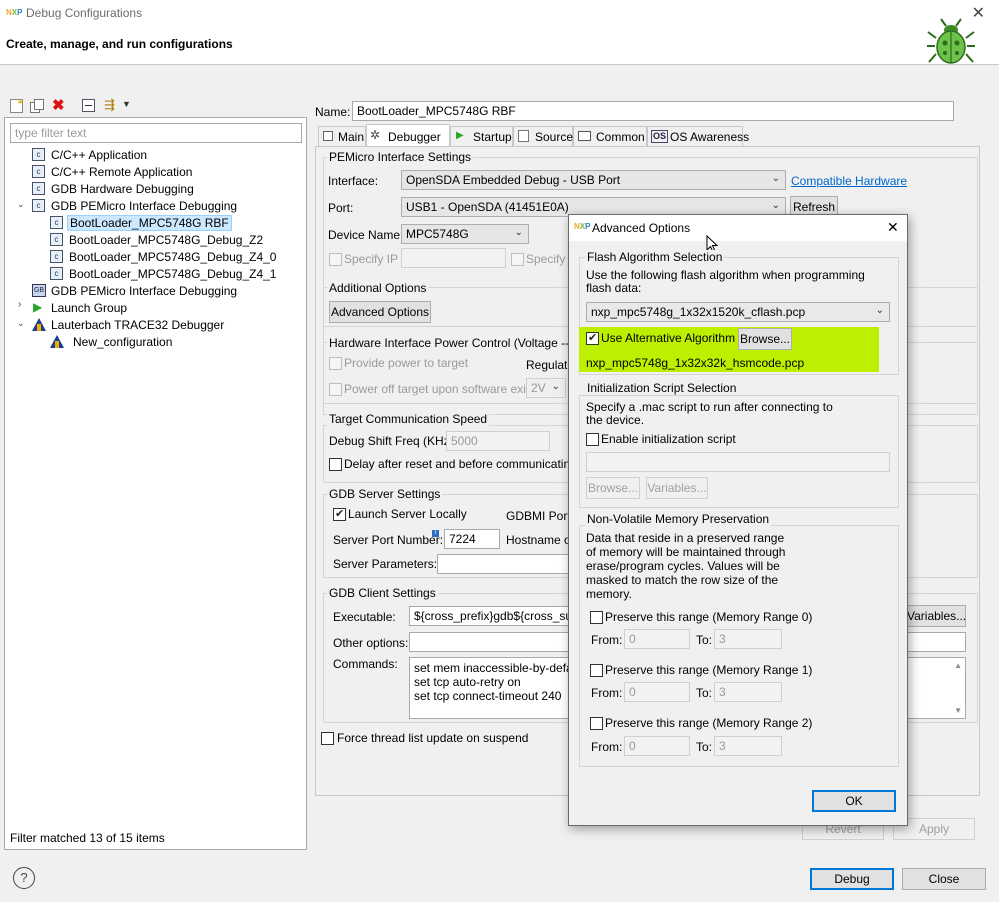  I want to click on init-script-title: Initialization Script Selection, so click(662, 388).